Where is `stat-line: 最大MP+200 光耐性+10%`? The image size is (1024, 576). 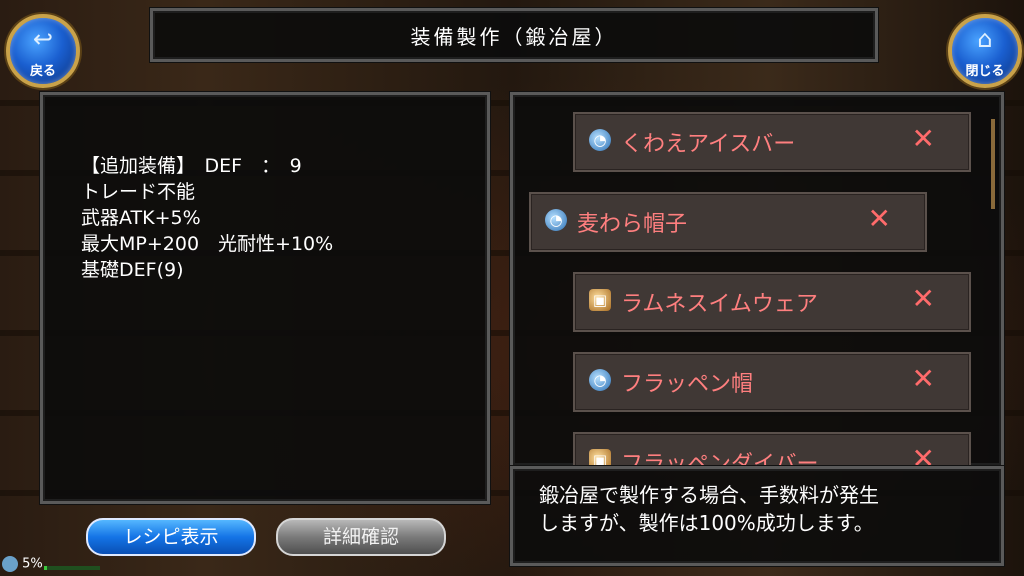
stat-line: 最大MP+200 光耐性+10% is located at coordinates (207, 244).